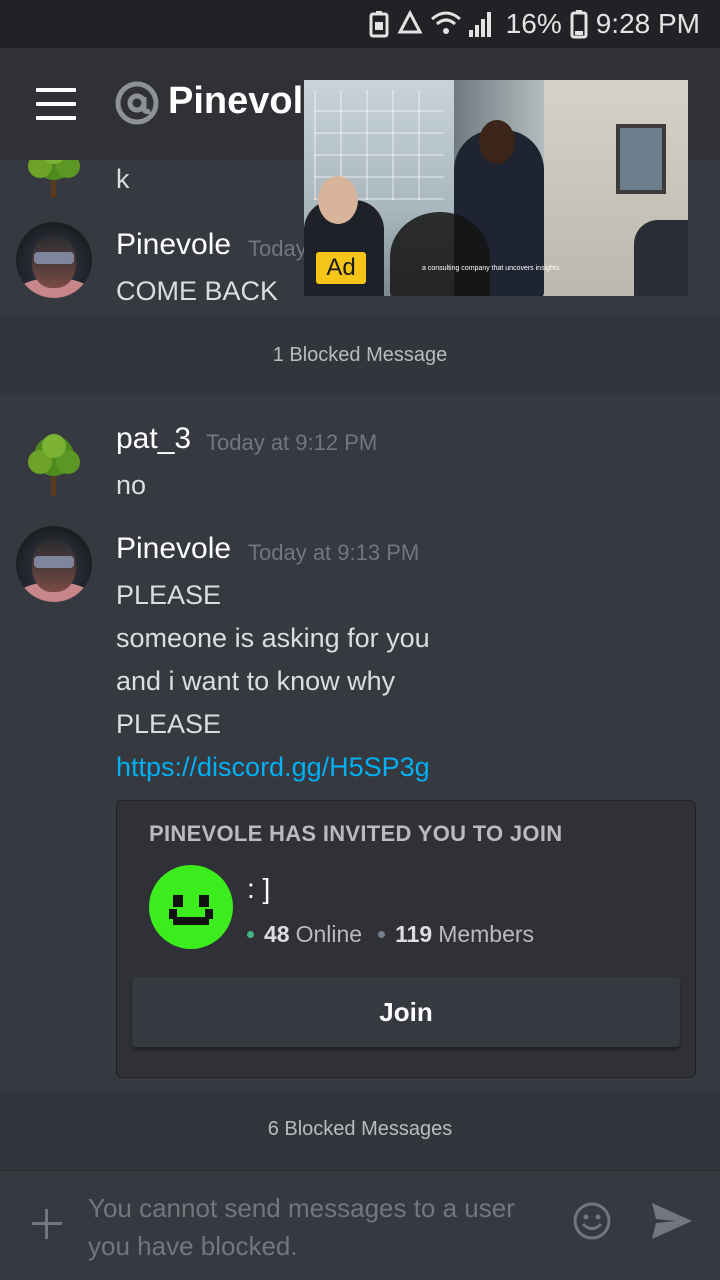 The width and height of the screenshot is (720, 1280). I want to click on message-author: pat_3, so click(153, 439).